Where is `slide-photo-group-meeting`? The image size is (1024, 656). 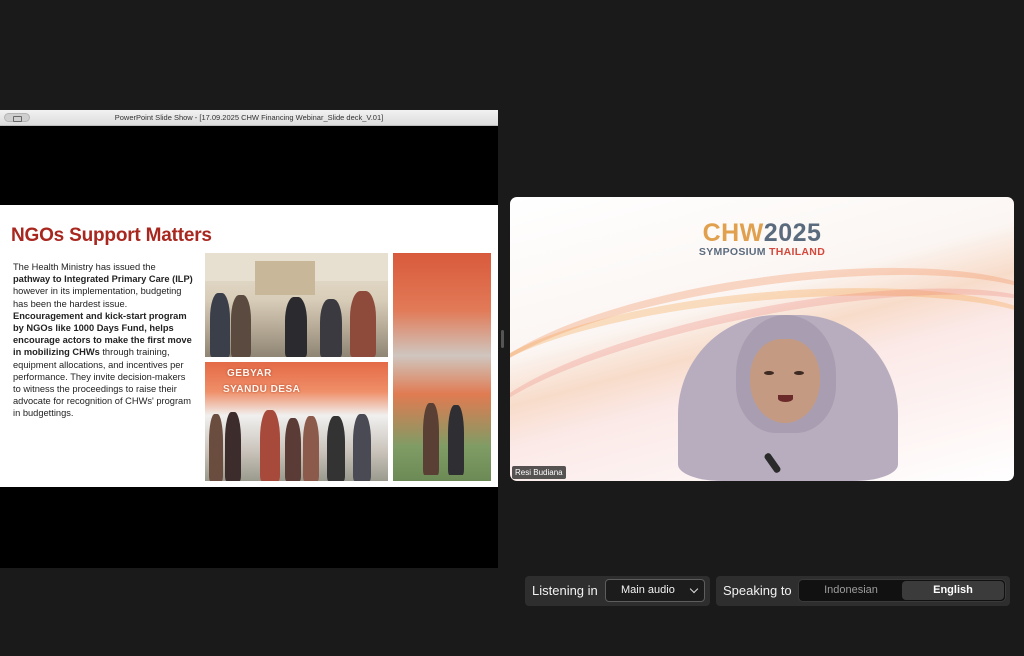 slide-photo-group-meeting is located at coordinates (296, 305).